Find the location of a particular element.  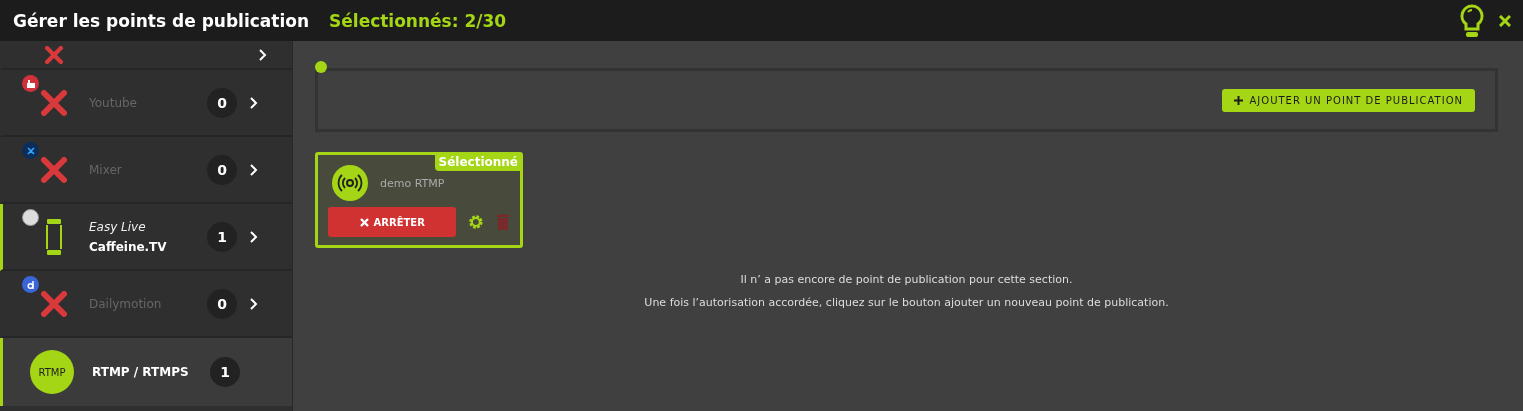

plus-icon is located at coordinates (1239, 100).